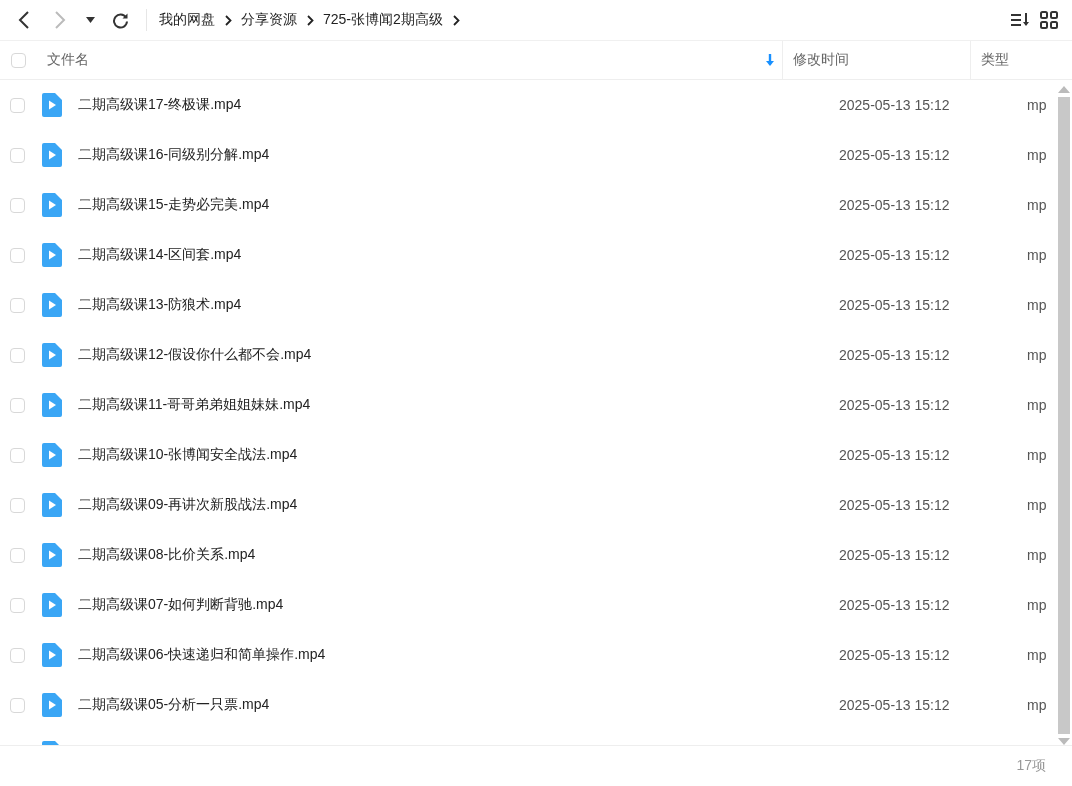  I want to click on file-name: 二期高级课08-比价关系.mp4, so click(167, 555).